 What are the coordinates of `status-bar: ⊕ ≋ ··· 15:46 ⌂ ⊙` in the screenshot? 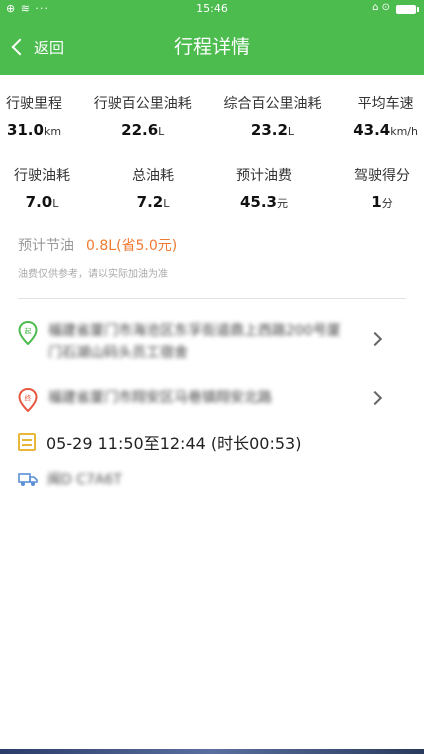 It's located at (212, 9).